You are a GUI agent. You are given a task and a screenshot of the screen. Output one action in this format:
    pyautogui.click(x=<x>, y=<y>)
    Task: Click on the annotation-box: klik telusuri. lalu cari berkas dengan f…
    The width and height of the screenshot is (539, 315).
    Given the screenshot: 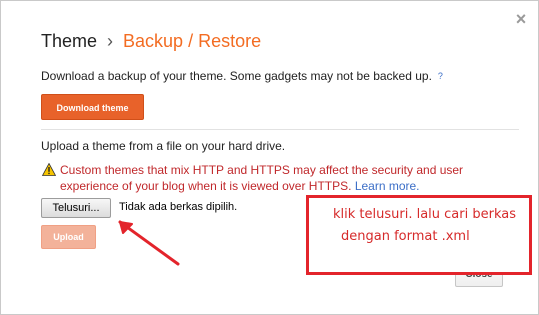 What is the action you would take?
    pyautogui.click(x=419, y=235)
    